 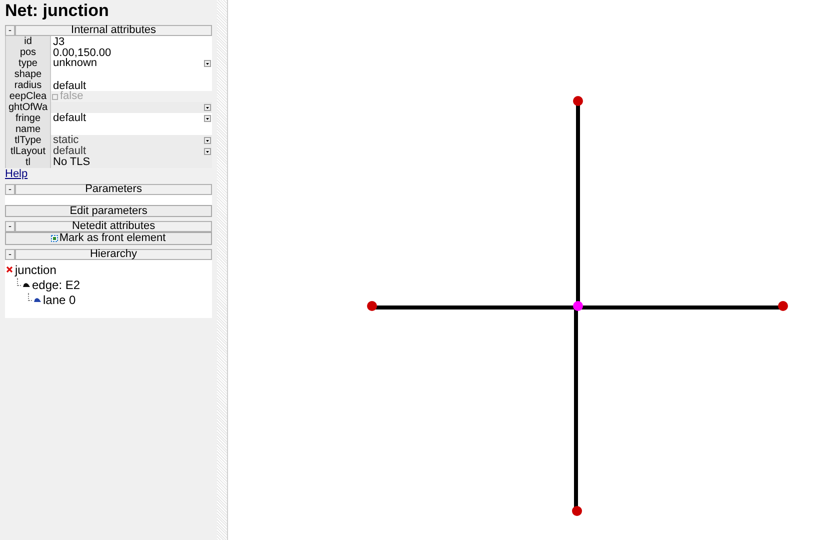 I want to click on front-element-icon, so click(x=54, y=238).